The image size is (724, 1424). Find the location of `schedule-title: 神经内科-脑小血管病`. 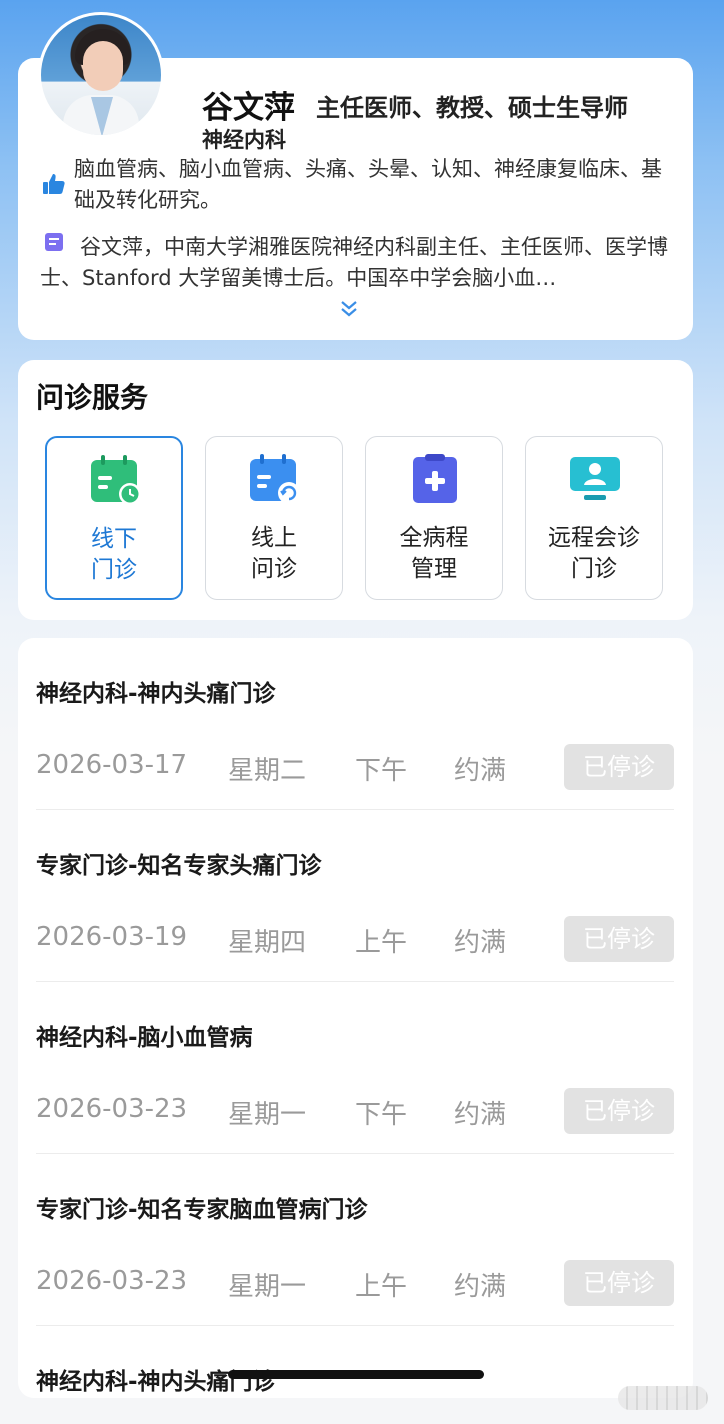

schedule-title: 神经内科-脑小血管病 is located at coordinates (144, 1038).